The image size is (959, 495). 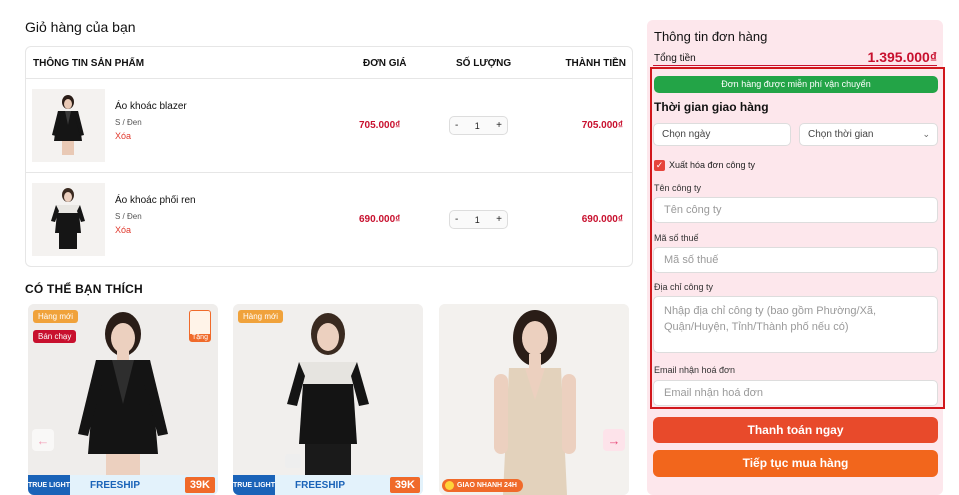 I want to click on company-address-input, so click(x=795, y=324).